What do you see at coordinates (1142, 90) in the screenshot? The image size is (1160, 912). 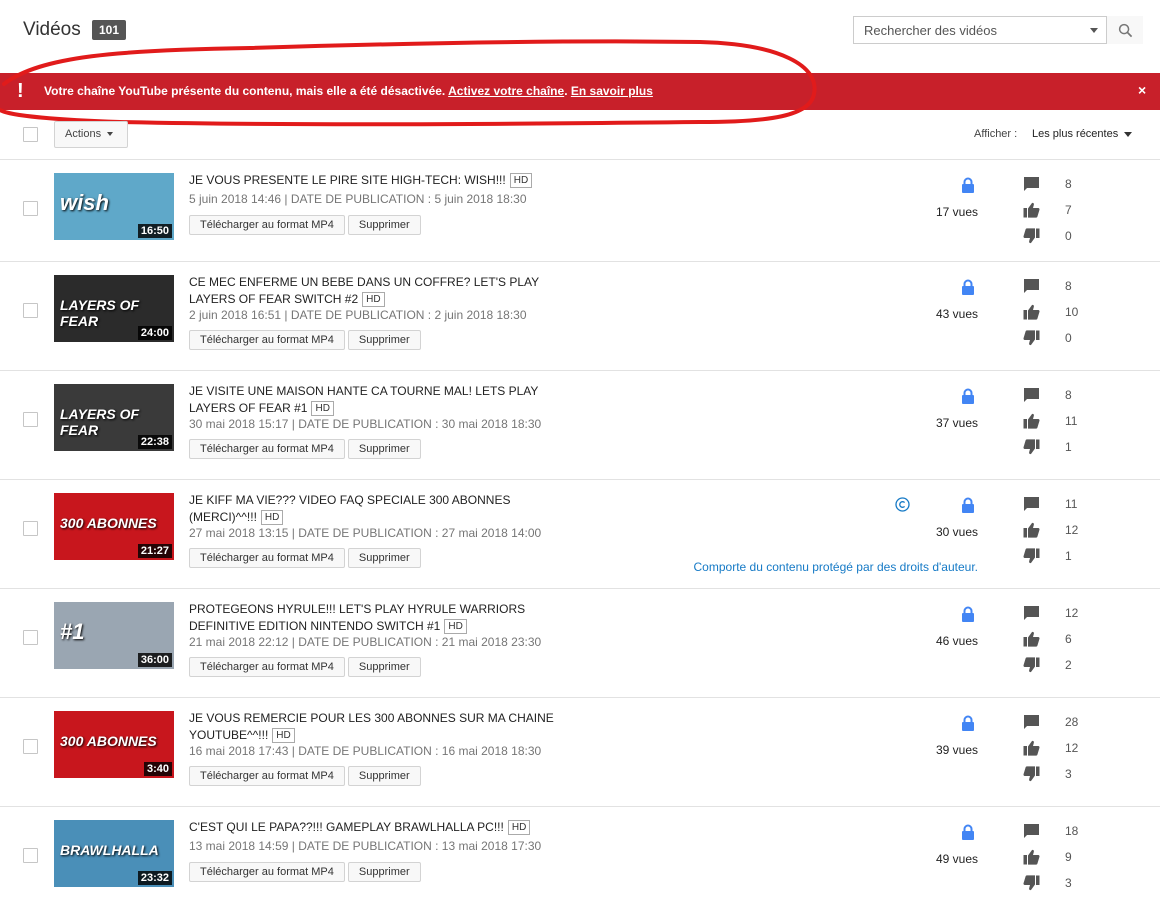 I see `close-icon: ×` at bounding box center [1142, 90].